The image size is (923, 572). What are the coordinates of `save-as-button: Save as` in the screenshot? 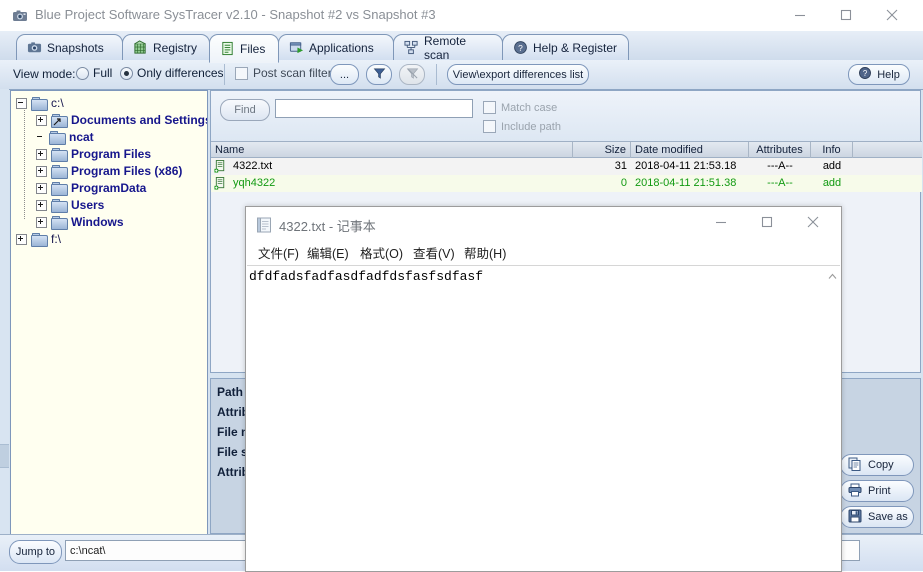 It's located at (877, 517).